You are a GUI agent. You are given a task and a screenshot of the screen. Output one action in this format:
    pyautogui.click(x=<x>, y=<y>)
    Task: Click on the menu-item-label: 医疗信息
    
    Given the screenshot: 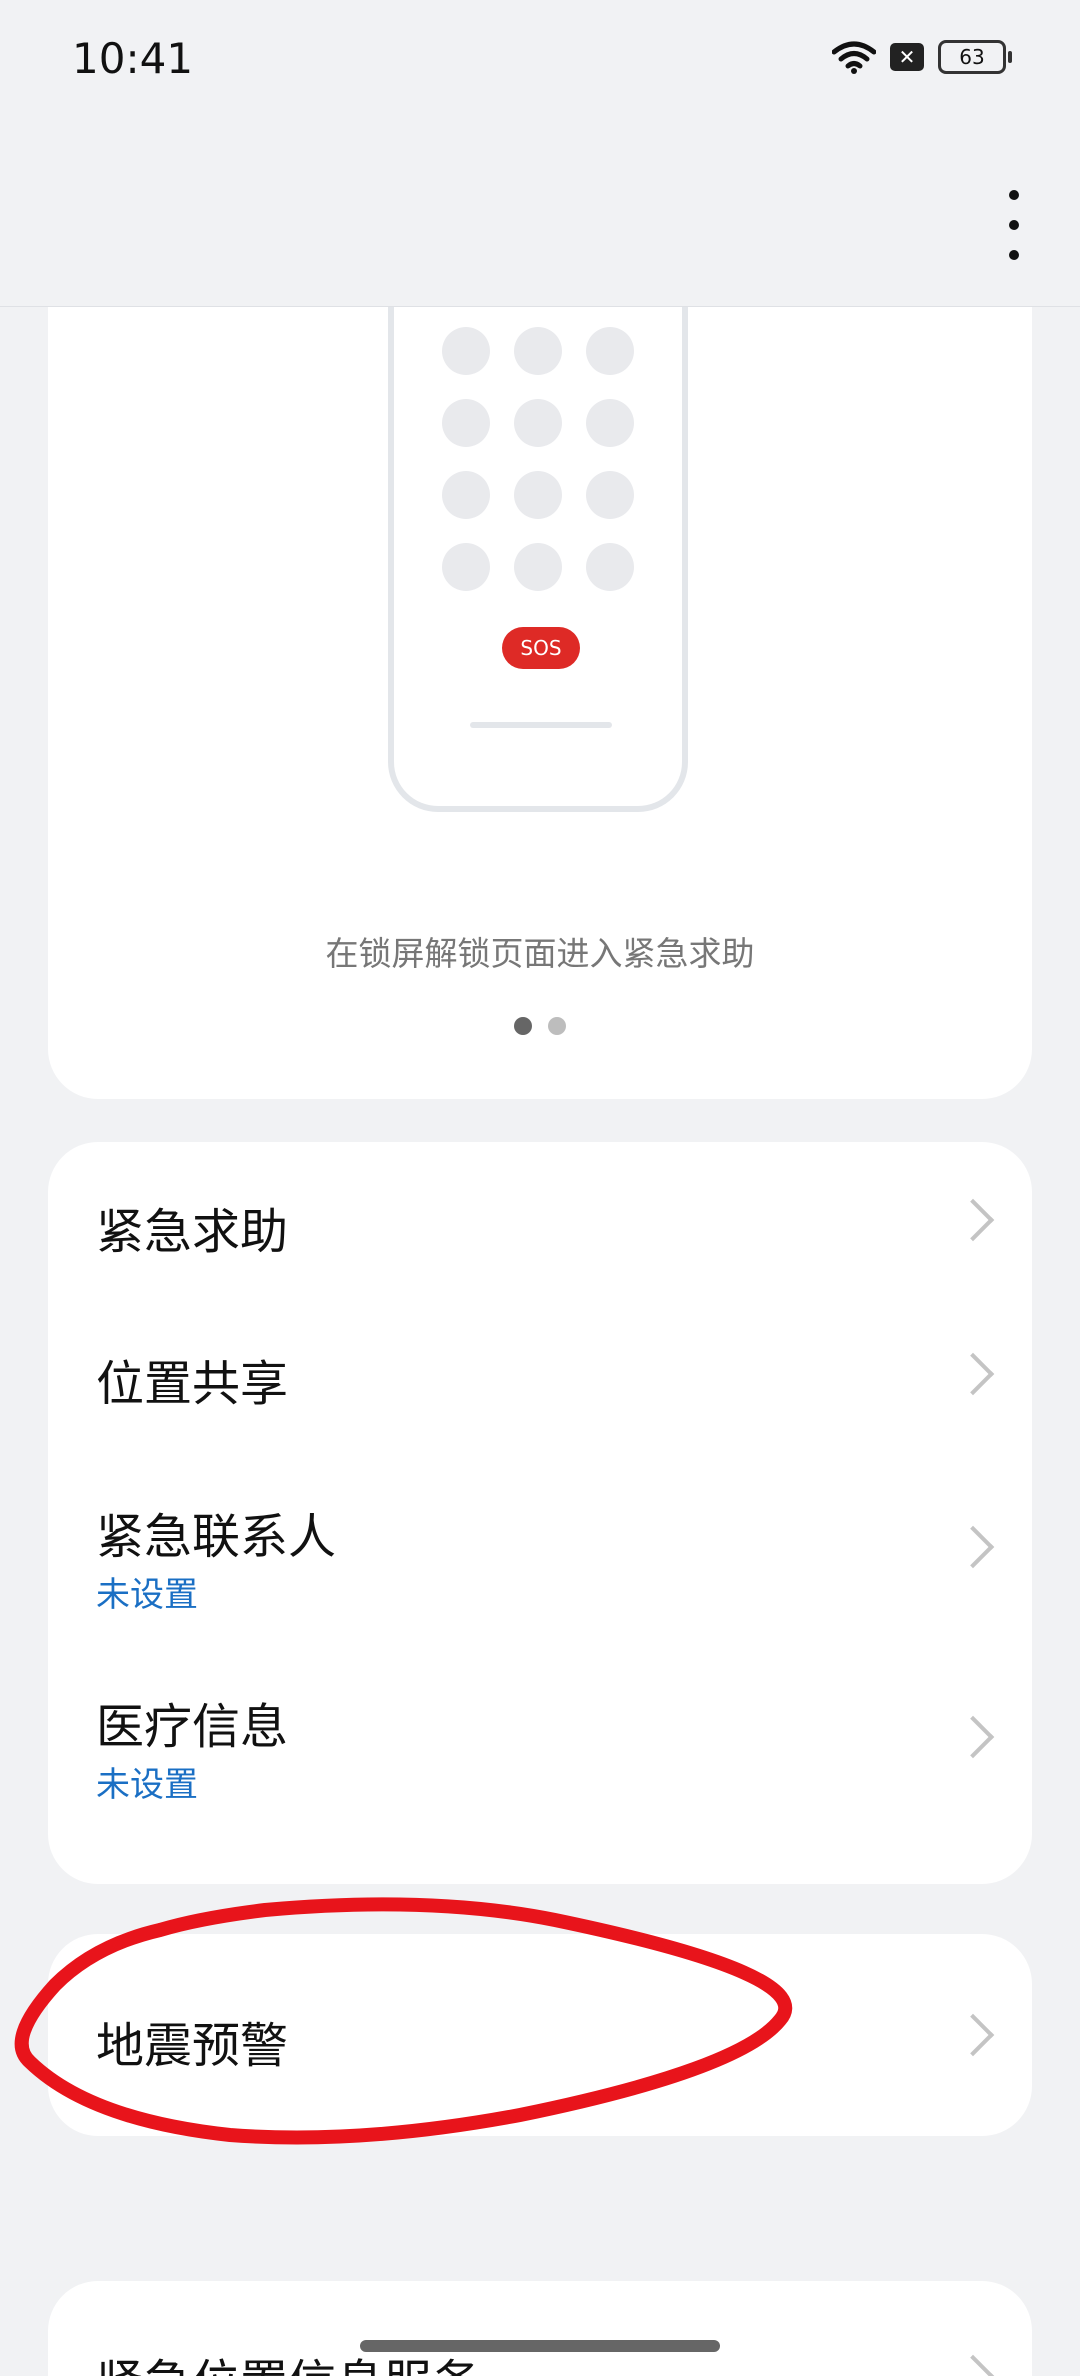 What is the action you would take?
    pyautogui.click(x=192, y=1727)
    